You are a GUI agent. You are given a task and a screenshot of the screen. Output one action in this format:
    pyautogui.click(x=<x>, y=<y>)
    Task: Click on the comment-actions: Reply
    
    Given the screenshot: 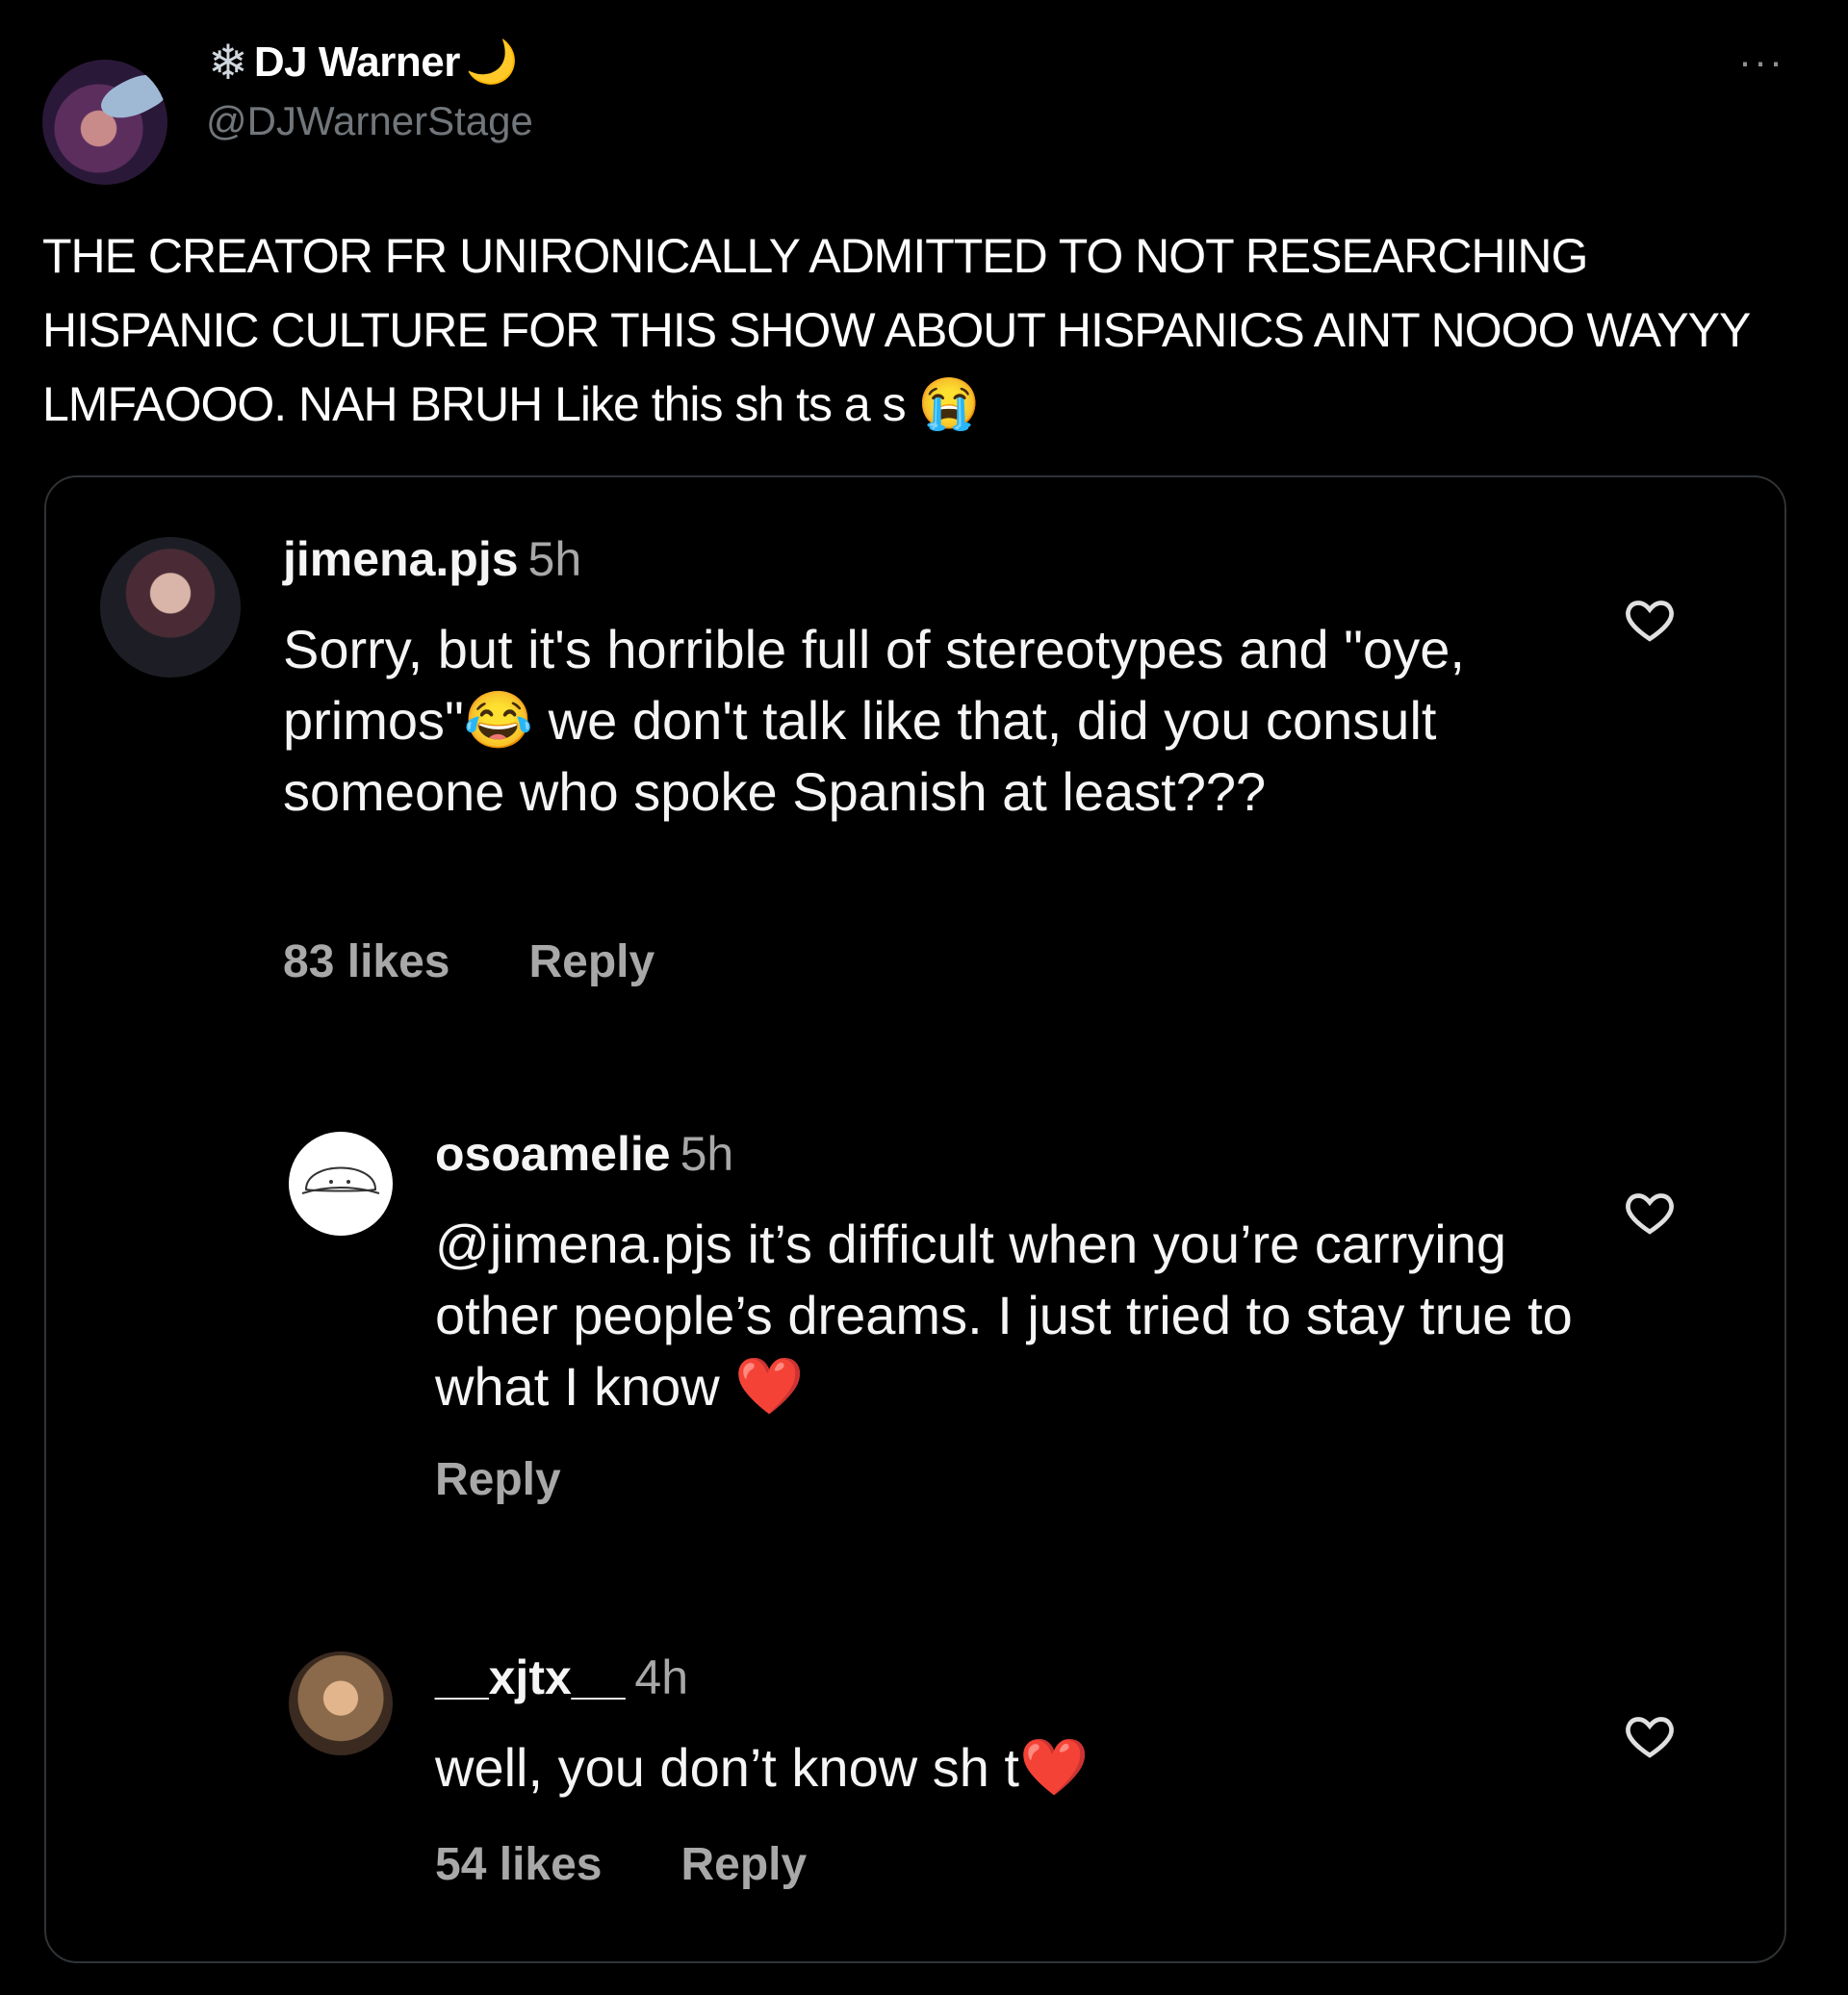 What is the action you would take?
    pyautogui.click(x=498, y=1479)
    